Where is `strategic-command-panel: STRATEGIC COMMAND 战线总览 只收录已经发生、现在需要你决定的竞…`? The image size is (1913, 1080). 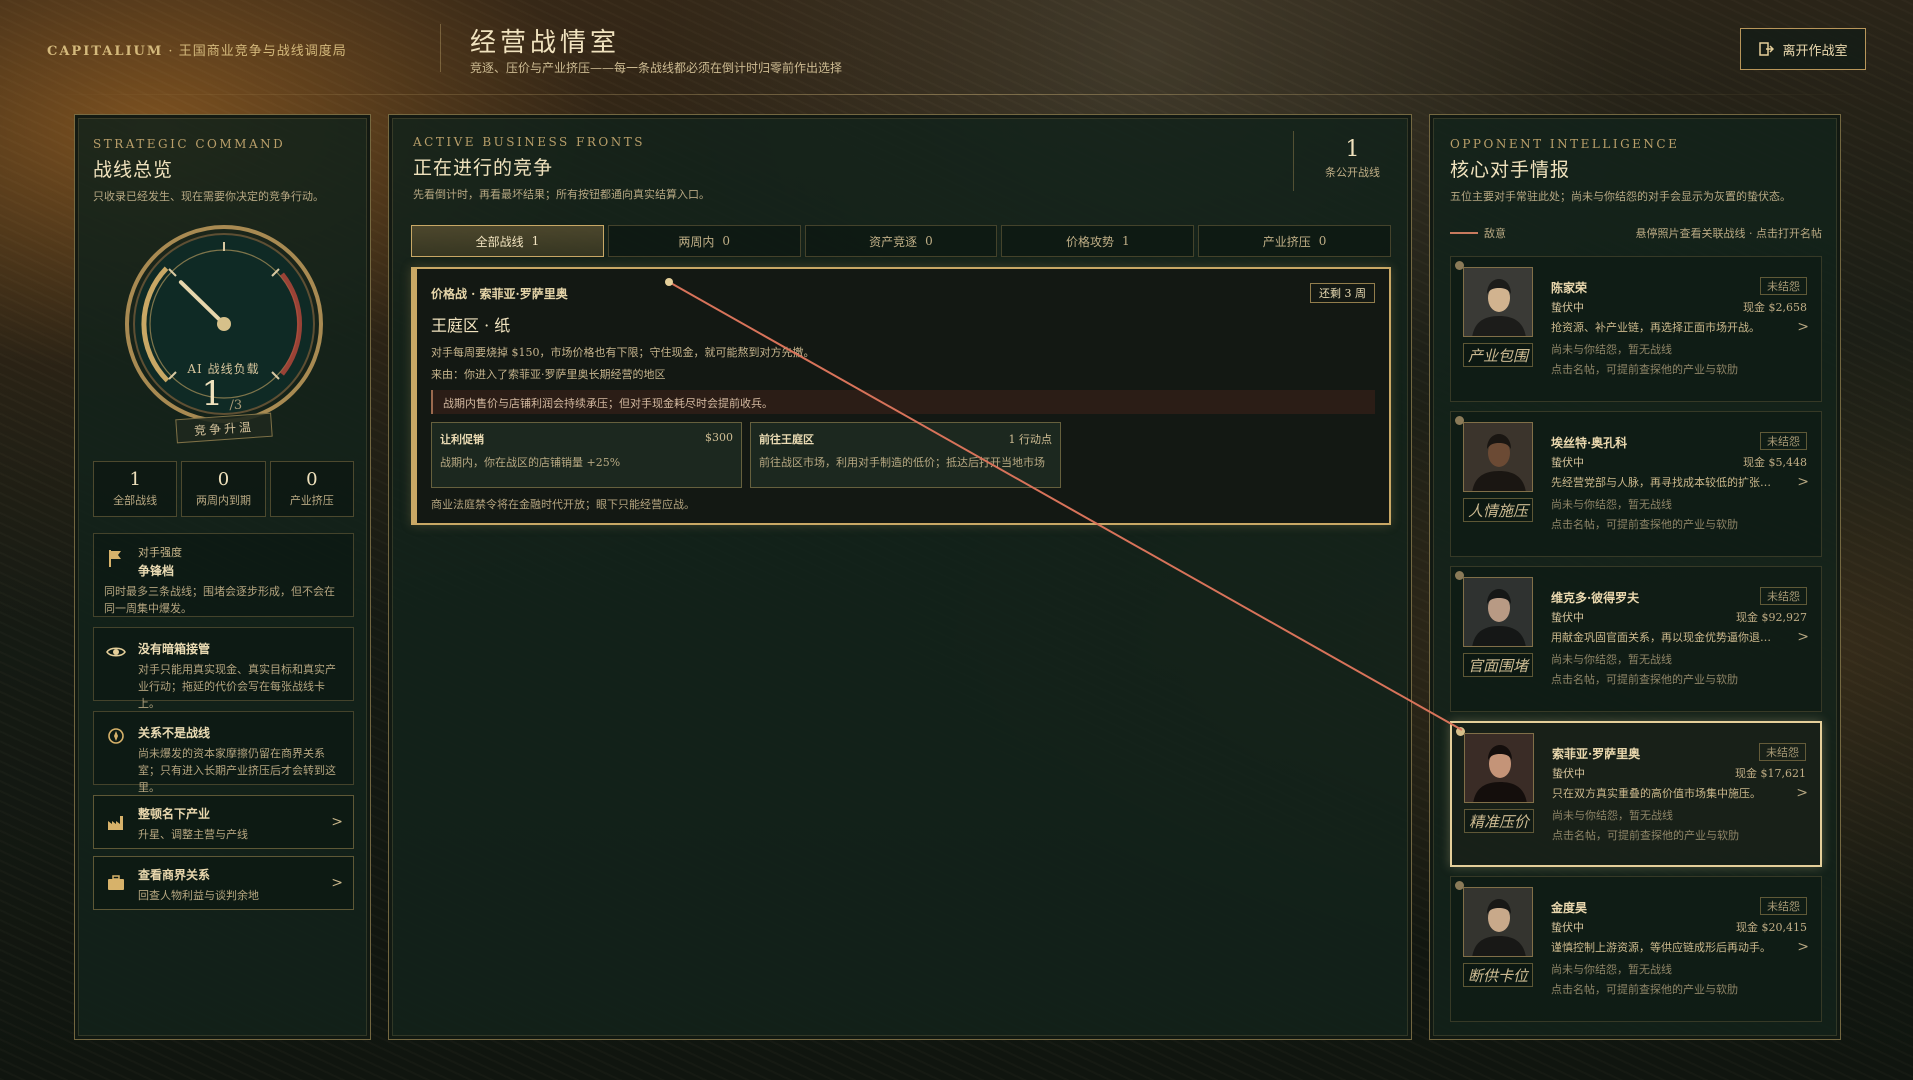
strategic-command-panel: STRATEGIC COMMAND 战线总览 只收录已经发生、现在需要你决定的竞… is located at coordinates (222, 577).